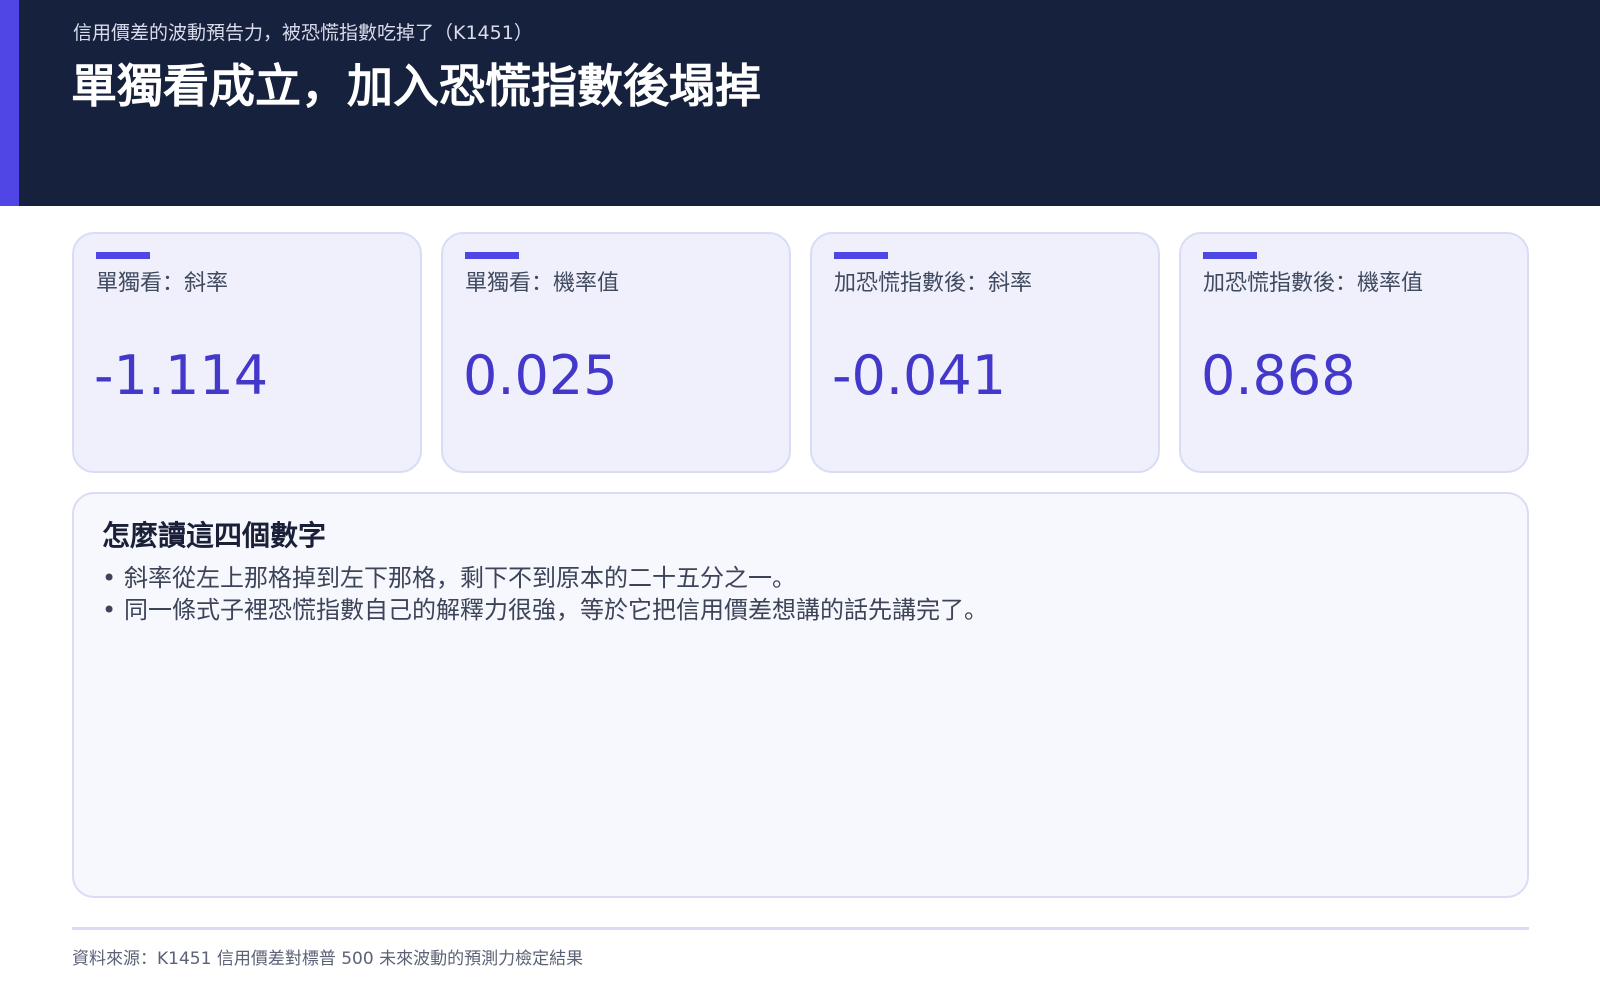 Image resolution: width=1600 pixels, height=1000 pixels. What do you see at coordinates (800, 928) in the screenshot?
I see `footer-divider` at bounding box center [800, 928].